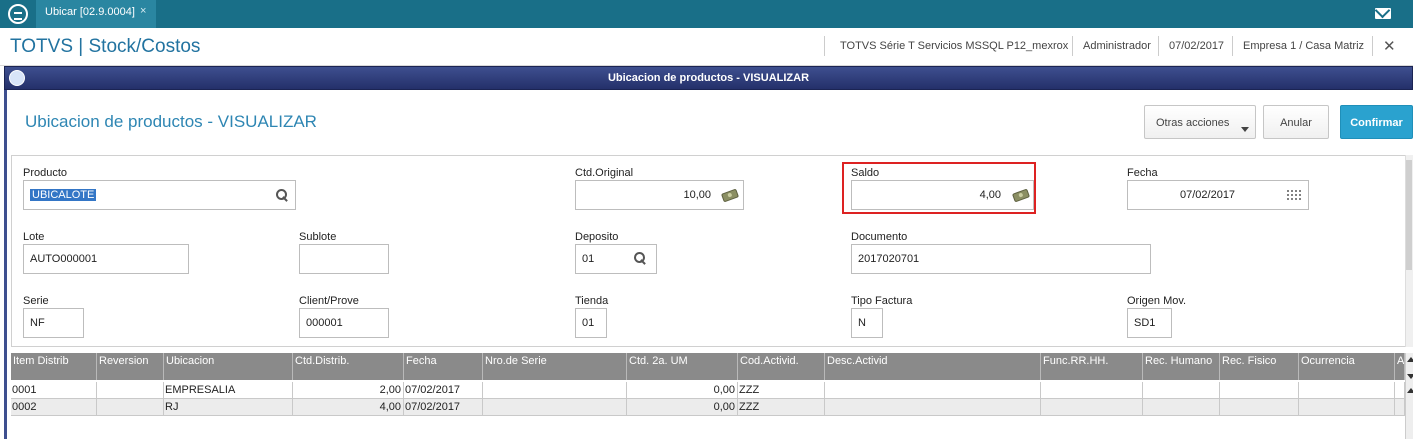 The height and width of the screenshot is (439, 1413). I want to click on ctd-original-field: 10,00, so click(659, 195).